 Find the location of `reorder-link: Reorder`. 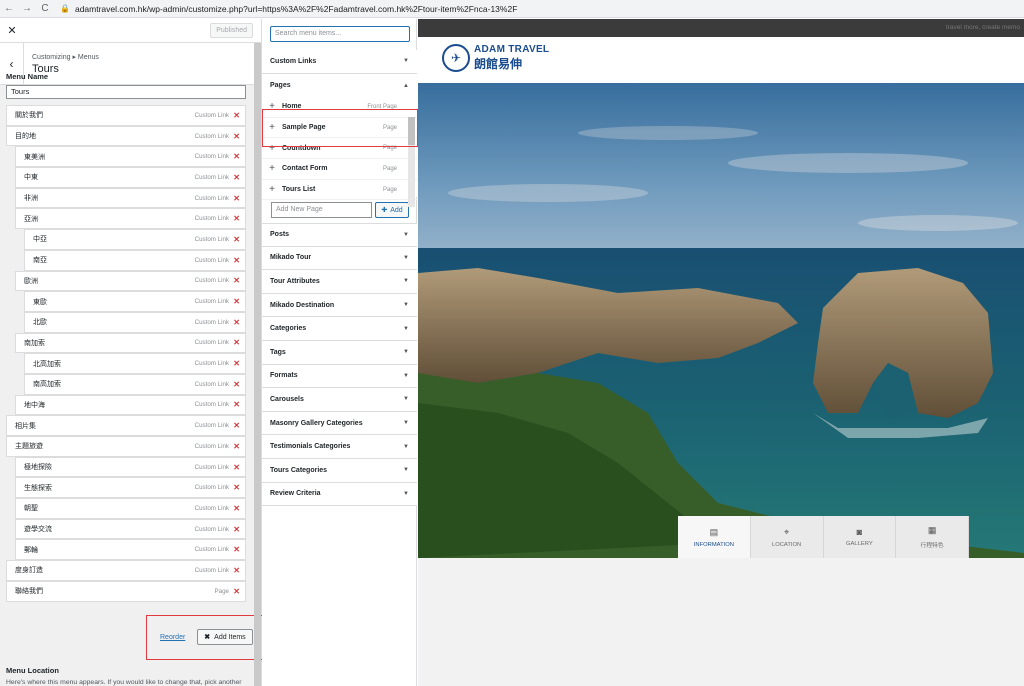

reorder-link: Reorder is located at coordinates (172, 637).